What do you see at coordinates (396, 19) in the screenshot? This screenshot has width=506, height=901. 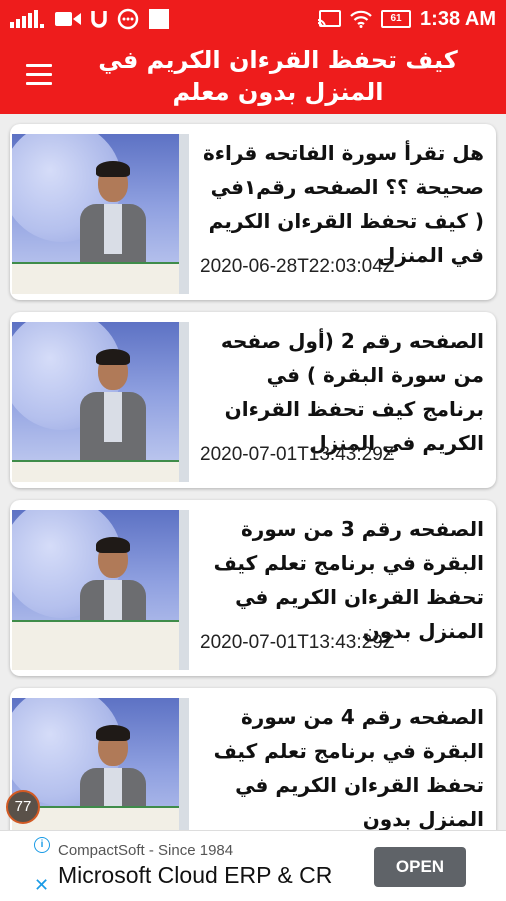 I see `battery-icon: 61` at bounding box center [396, 19].